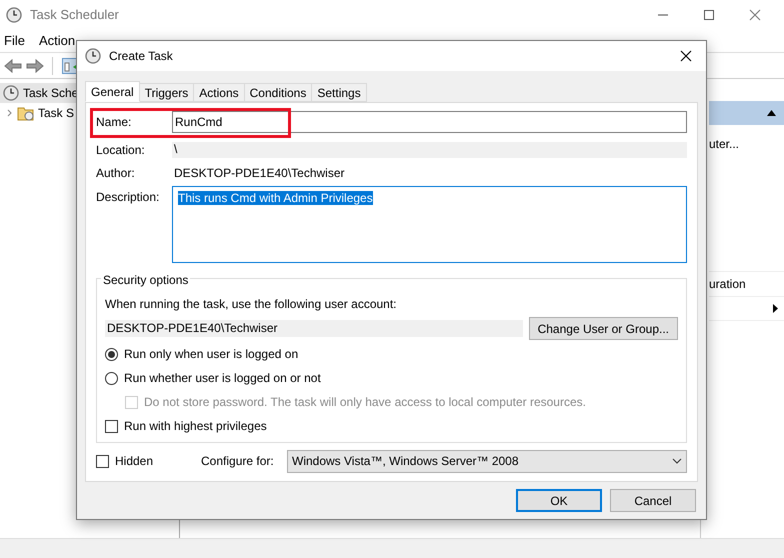  Describe the element at coordinates (211, 354) in the screenshot. I see `option-label: Run only when user is logged on` at that location.